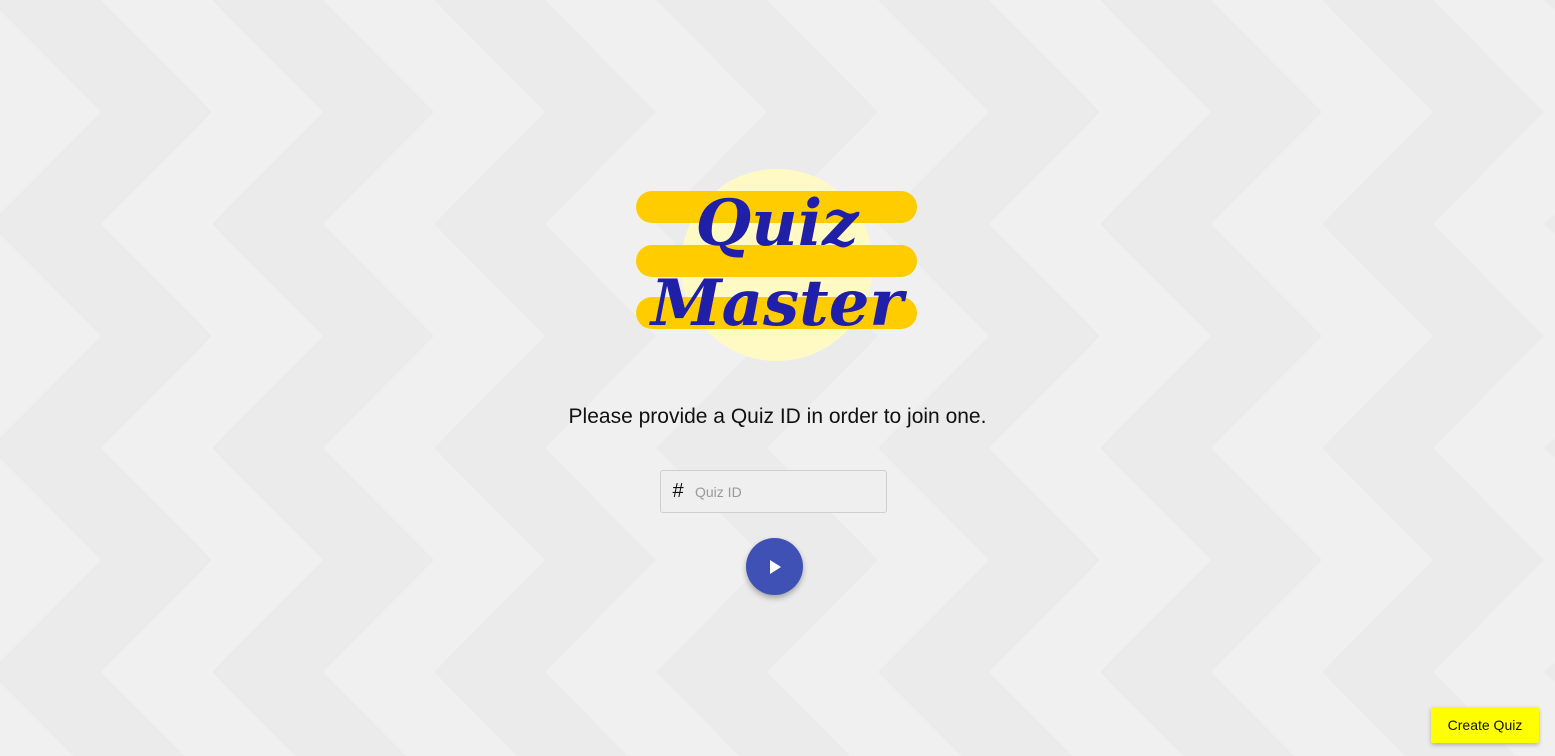 Image resolution: width=1555 pixels, height=756 pixels. Describe the element at coordinates (785, 491) in the screenshot. I see `quiz-id-input` at that location.